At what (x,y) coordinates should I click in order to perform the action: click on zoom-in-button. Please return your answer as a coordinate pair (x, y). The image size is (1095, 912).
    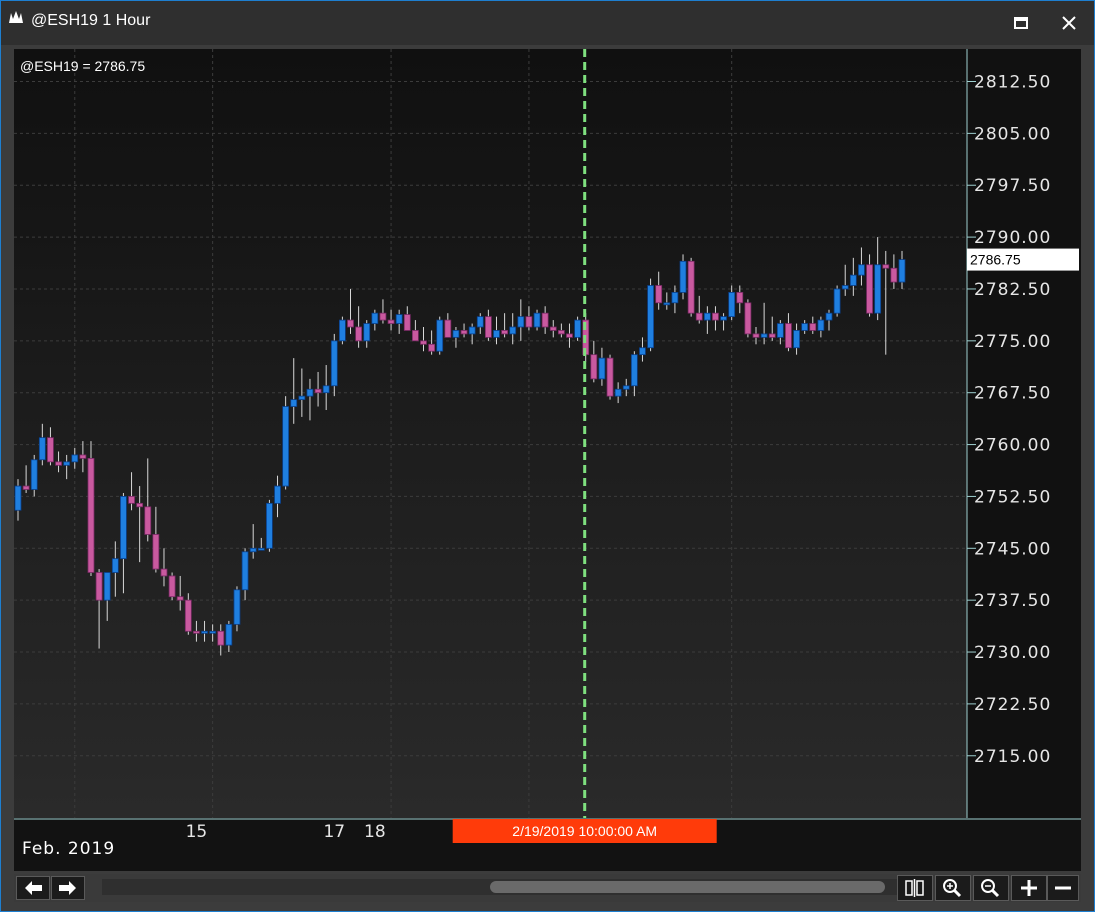
    Looking at the image, I should click on (953, 888).